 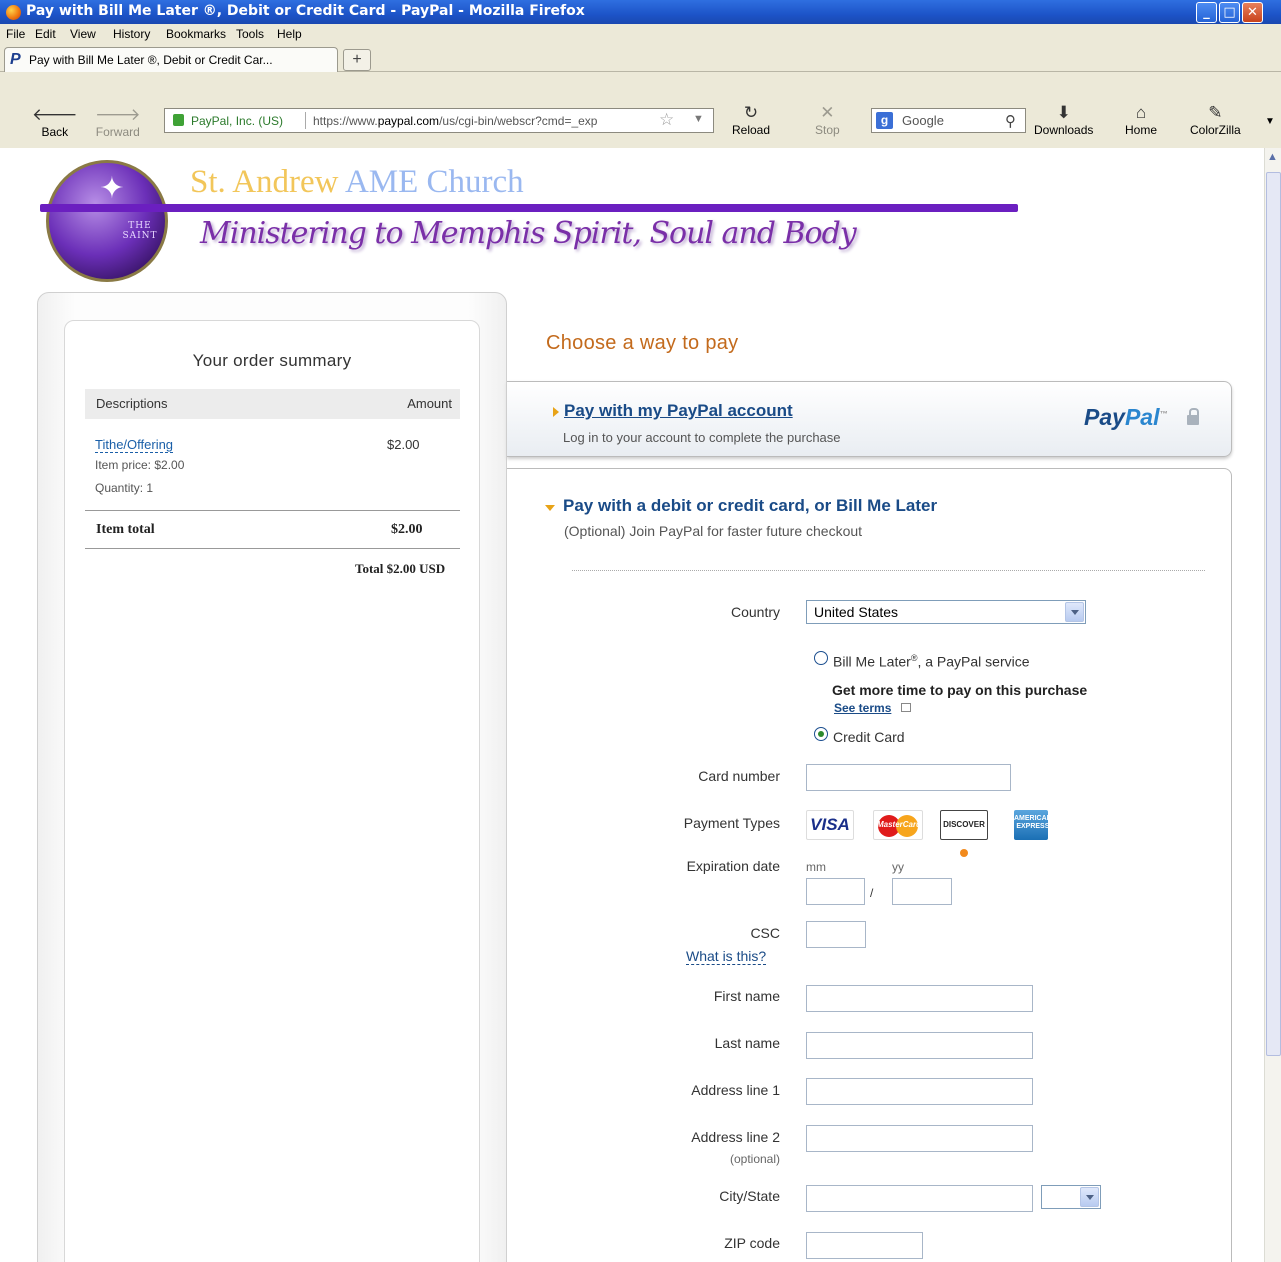 What do you see at coordinates (1252, 12) in the screenshot?
I see `close-button: ✕` at bounding box center [1252, 12].